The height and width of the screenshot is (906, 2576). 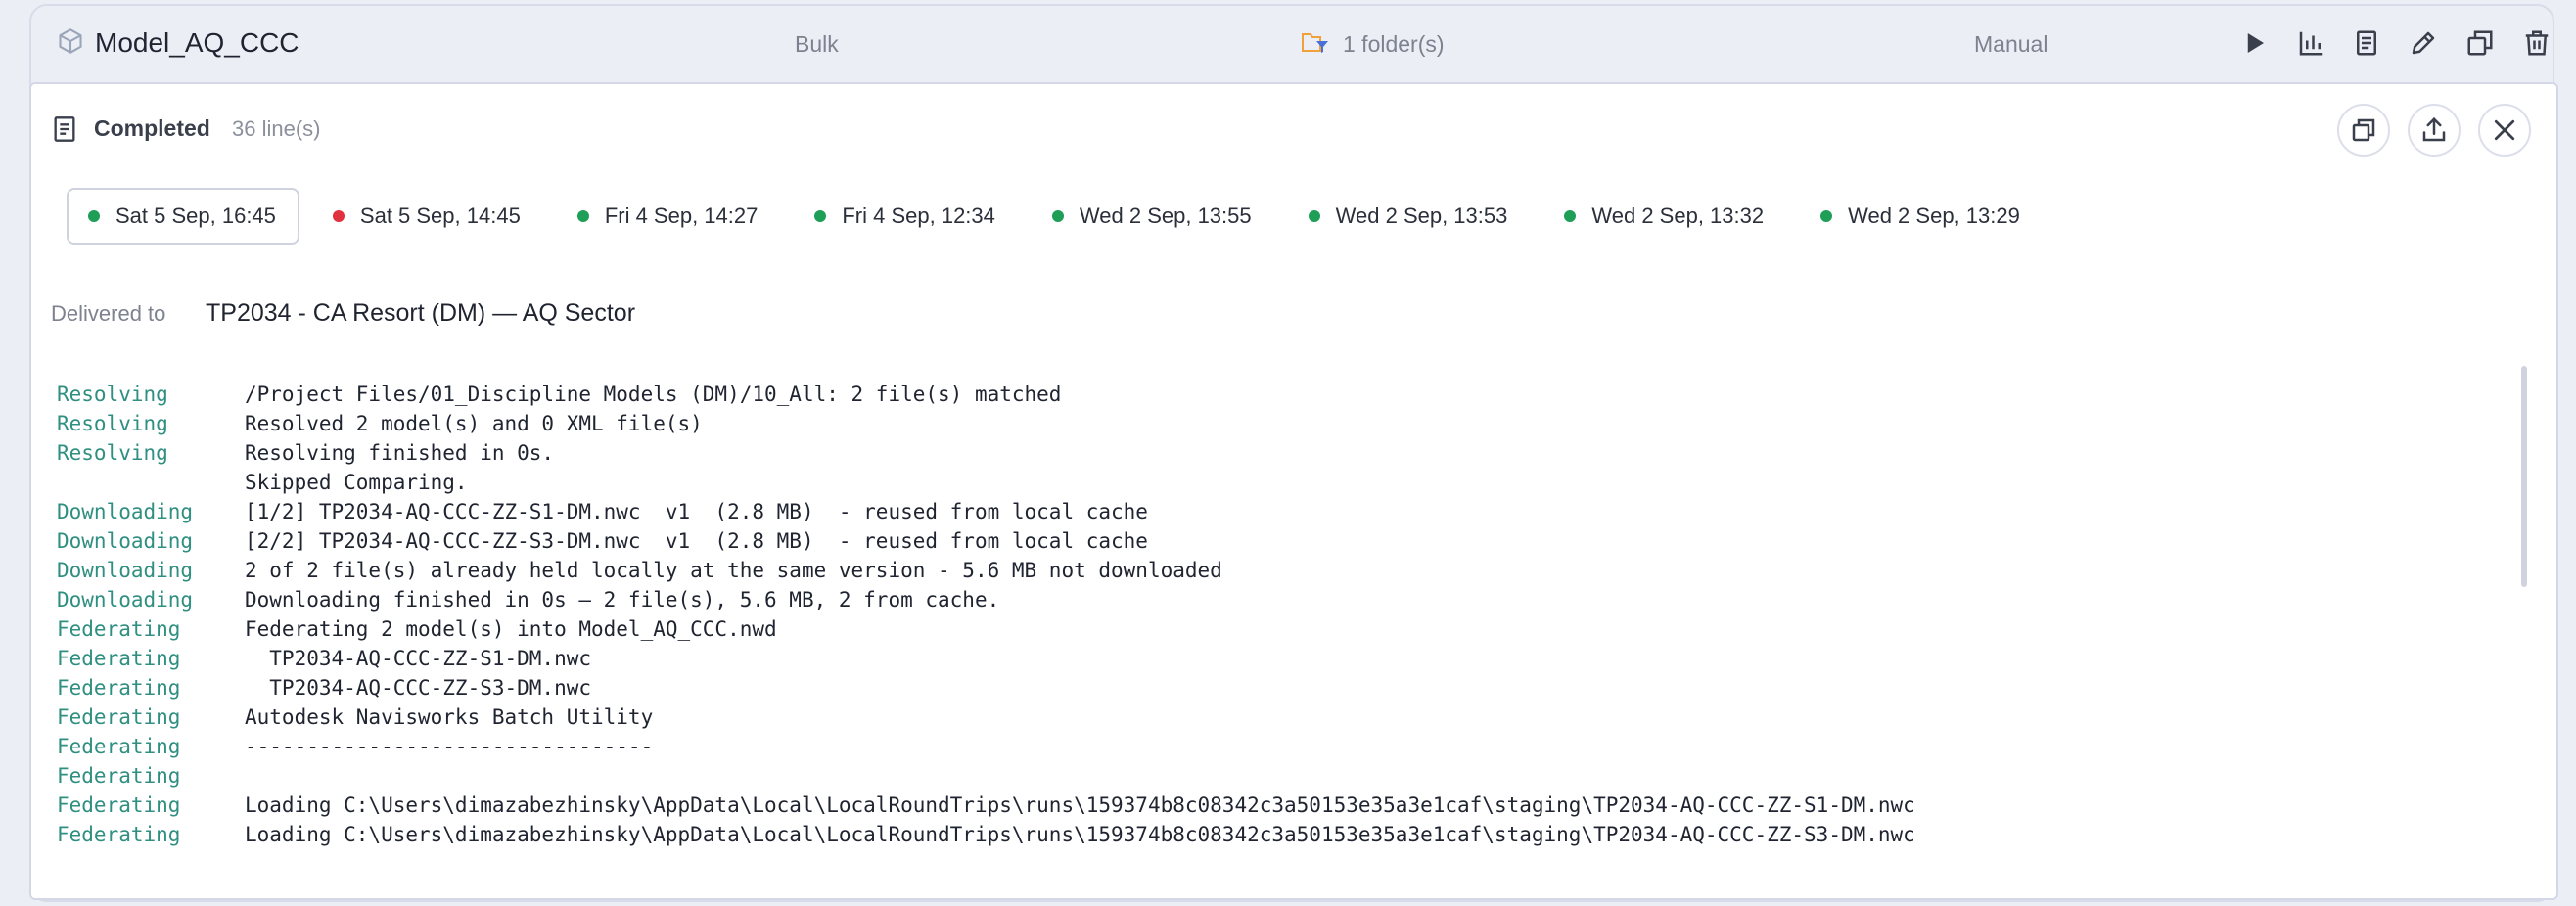 I want to click on delivered-to-label: Delivered to, so click(x=108, y=313).